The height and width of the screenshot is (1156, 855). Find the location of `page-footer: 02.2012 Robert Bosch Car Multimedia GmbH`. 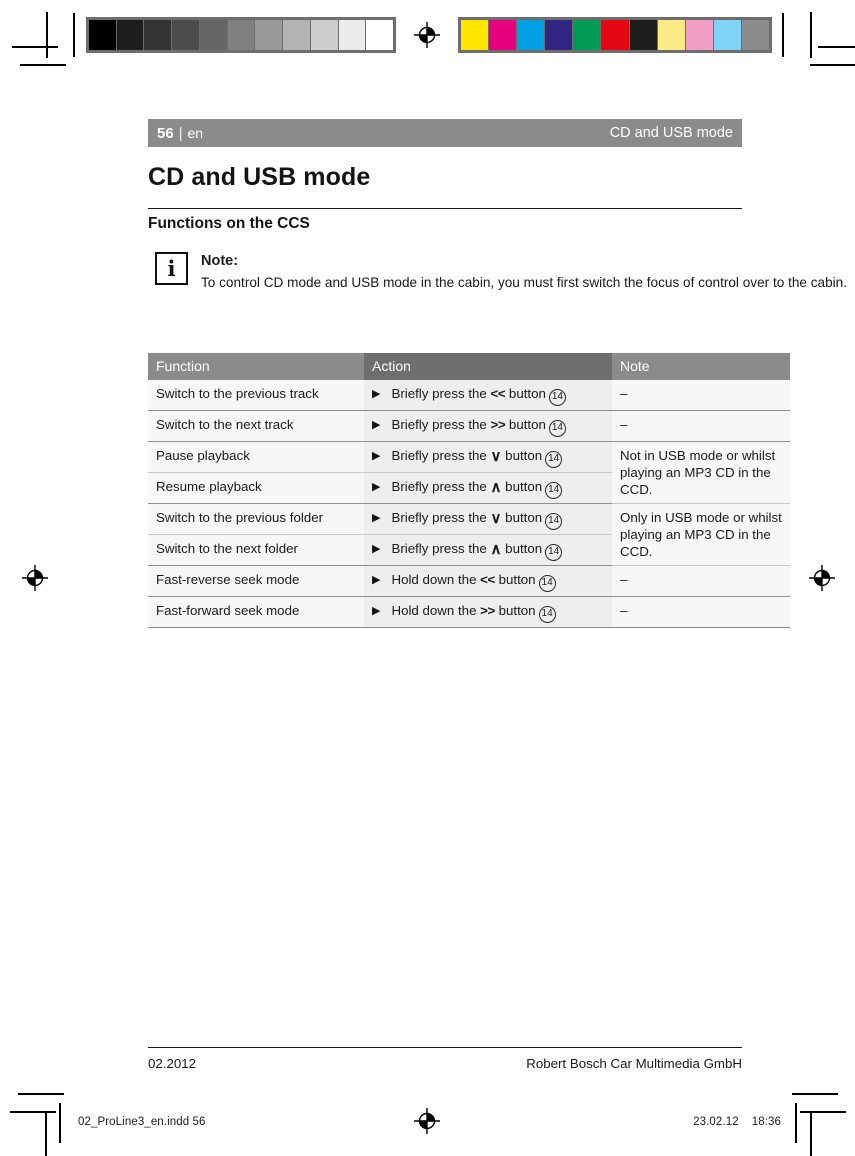

page-footer: 02.2012 Robert Bosch Car Multimedia GmbH is located at coordinates (445, 1063).